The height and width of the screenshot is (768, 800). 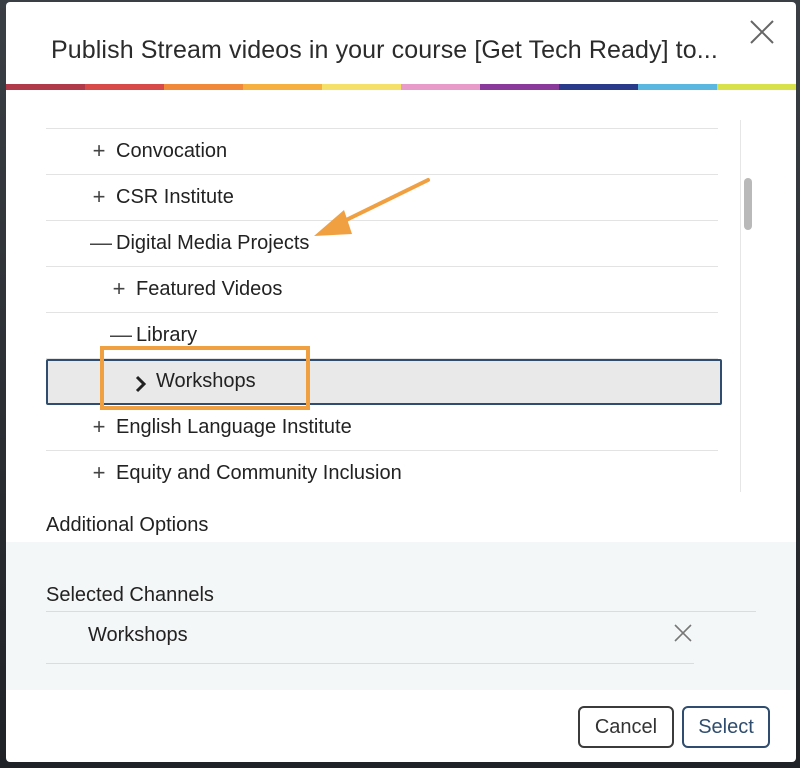 What do you see at coordinates (382, 244) in the screenshot?
I see `tree-item-digital-media-projects: — Digital Media Projects` at bounding box center [382, 244].